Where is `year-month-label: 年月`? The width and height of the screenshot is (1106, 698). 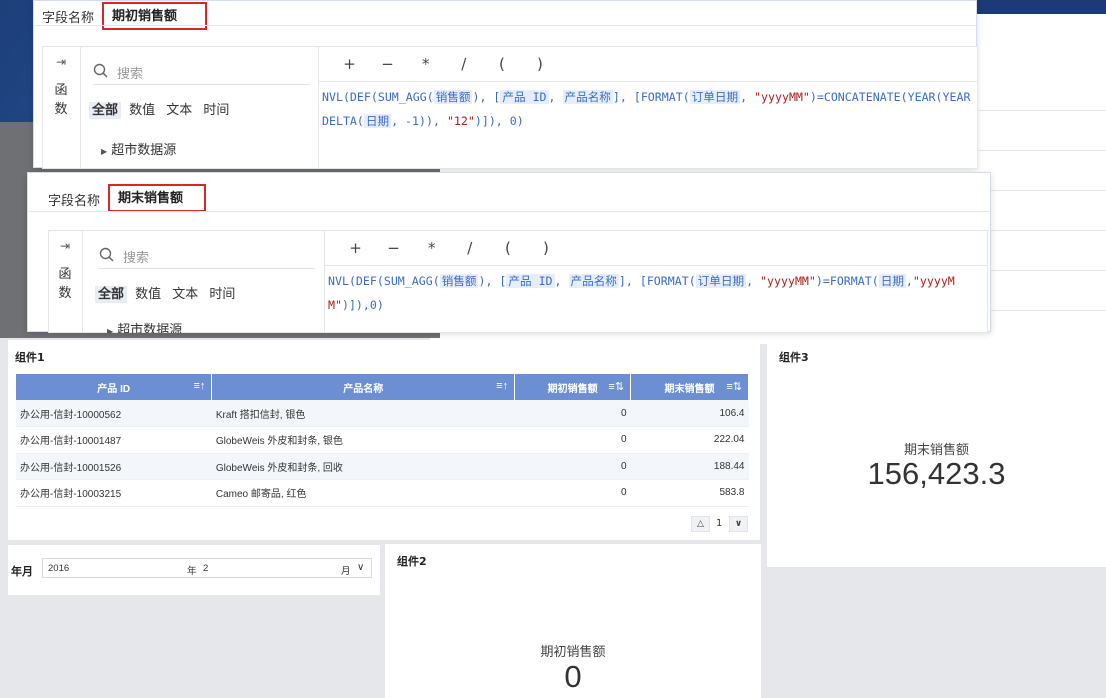 year-month-label: 年月 is located at coordinates (22, 571).